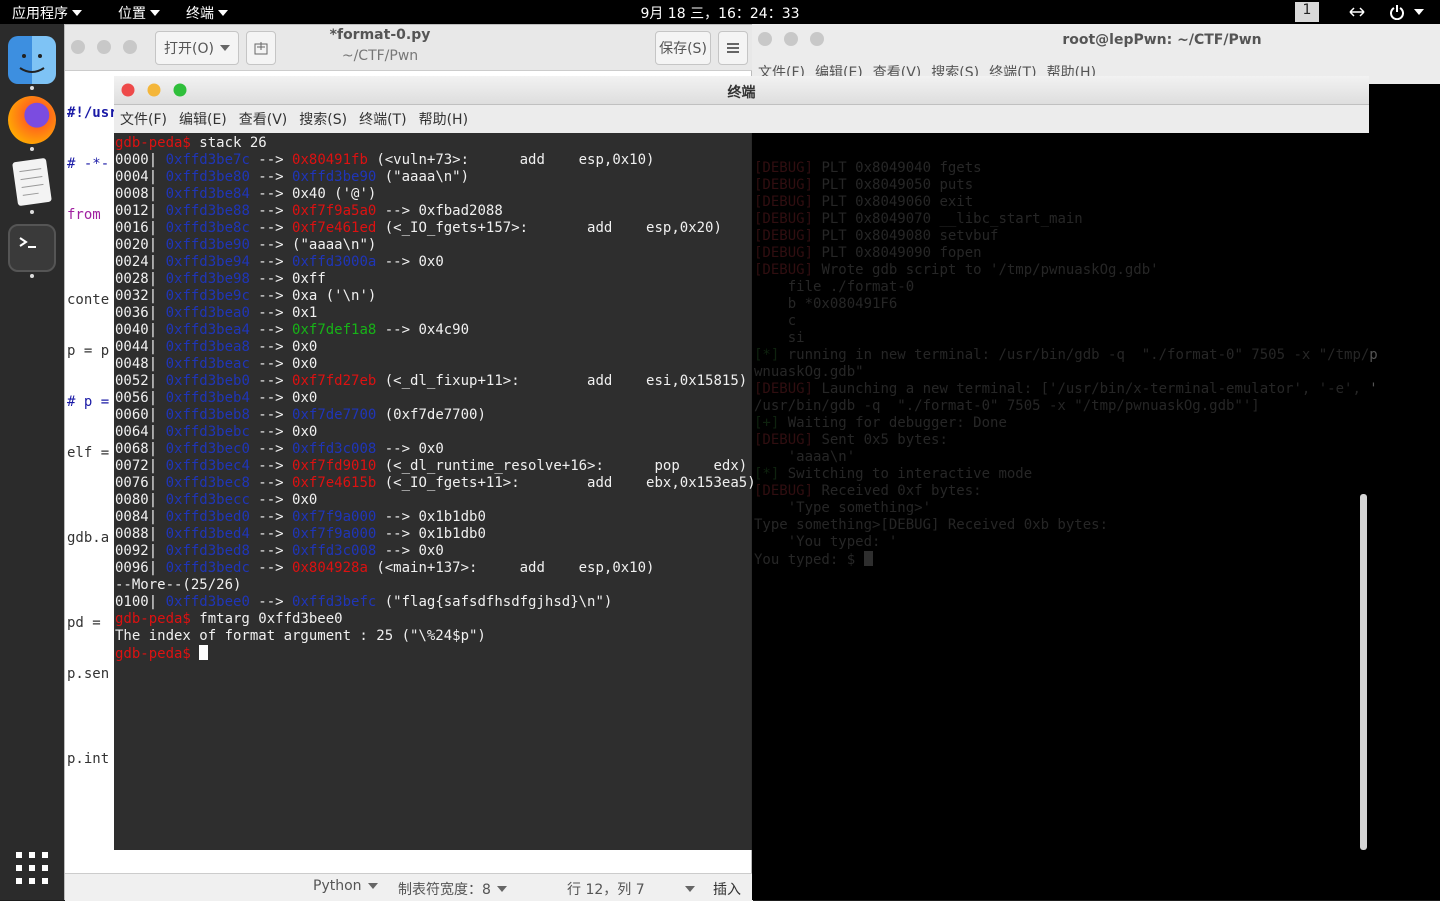  What do you see at coordinates (334, 466) in the screenshot?
I see `stack-value: 0xf7fd9010` at bounding box center [334, 466].